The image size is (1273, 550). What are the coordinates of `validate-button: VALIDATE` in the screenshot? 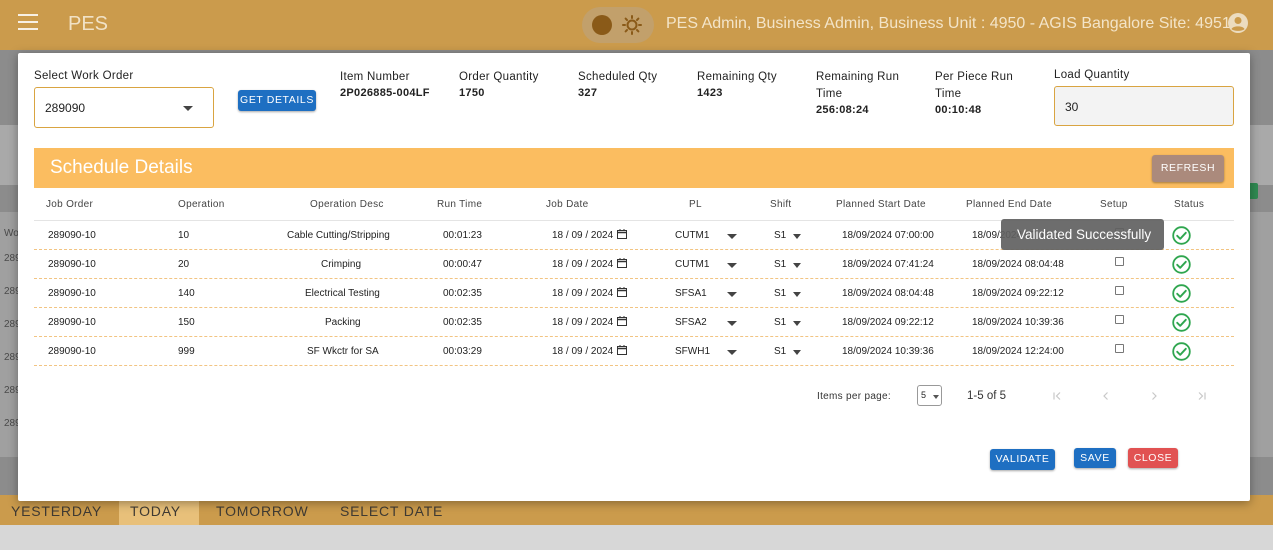 It's located at (1022, 459).